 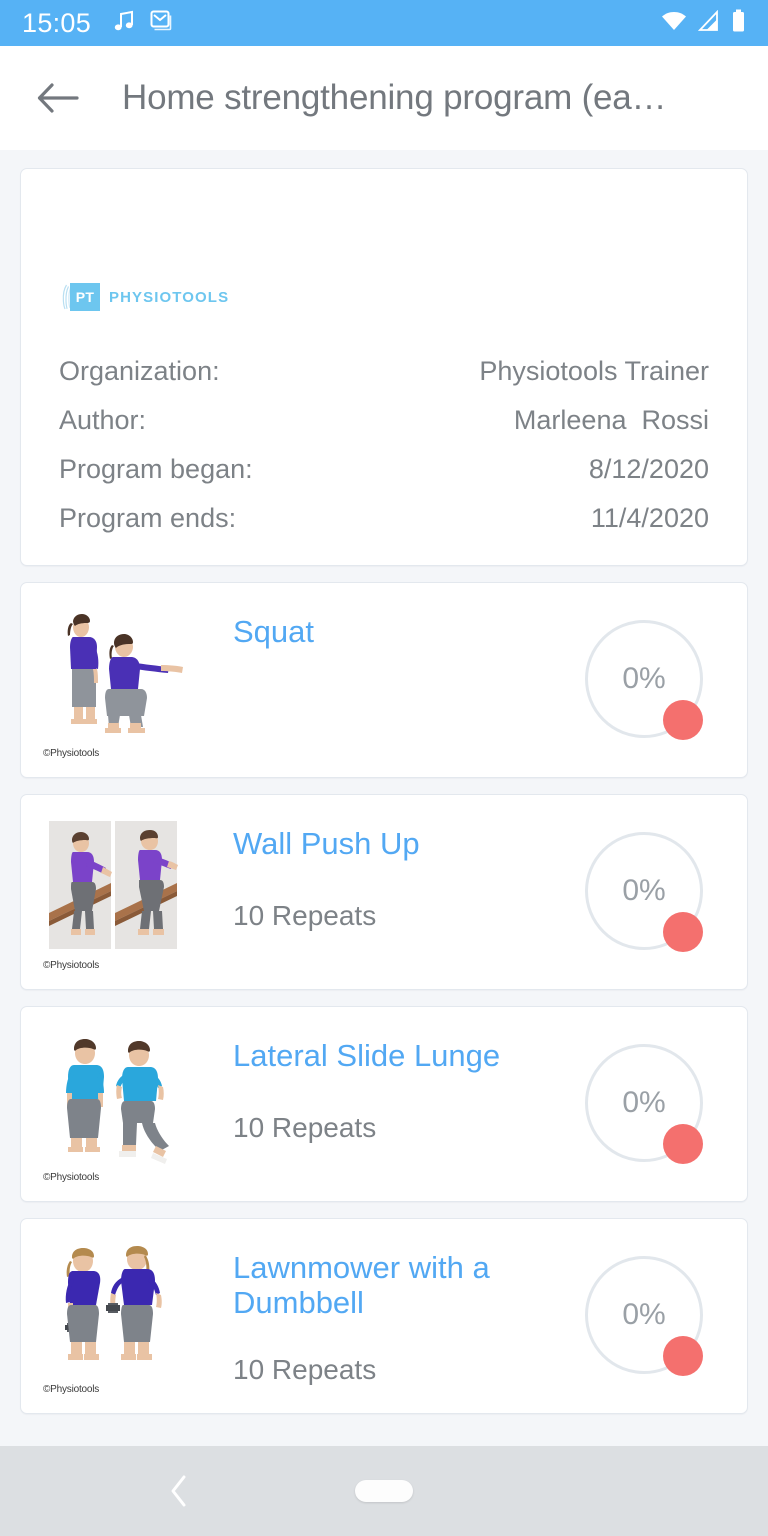 I want to click on info-value: Physiotools Trainer, so click(x=594, y=371).